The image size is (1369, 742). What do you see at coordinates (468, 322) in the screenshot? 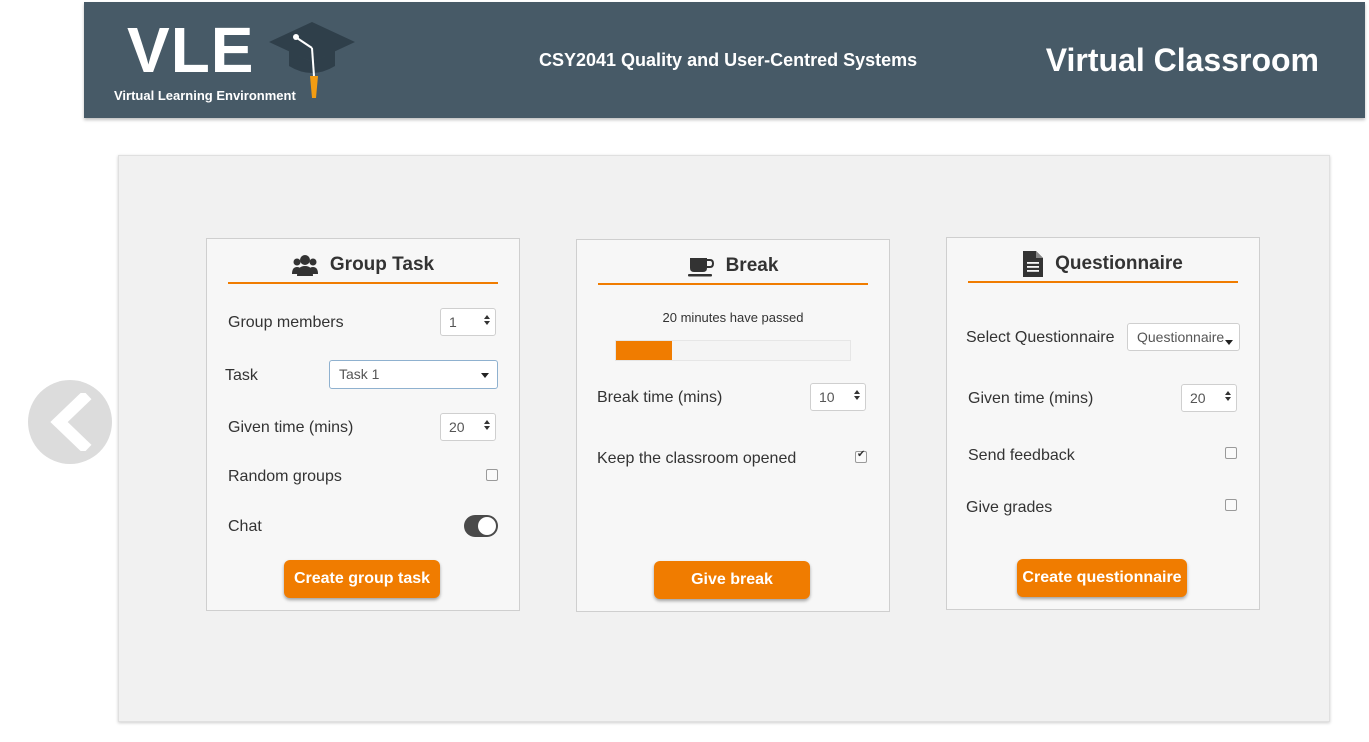
I see `group-members-stepper: 1` at bounding box center [468, 322].